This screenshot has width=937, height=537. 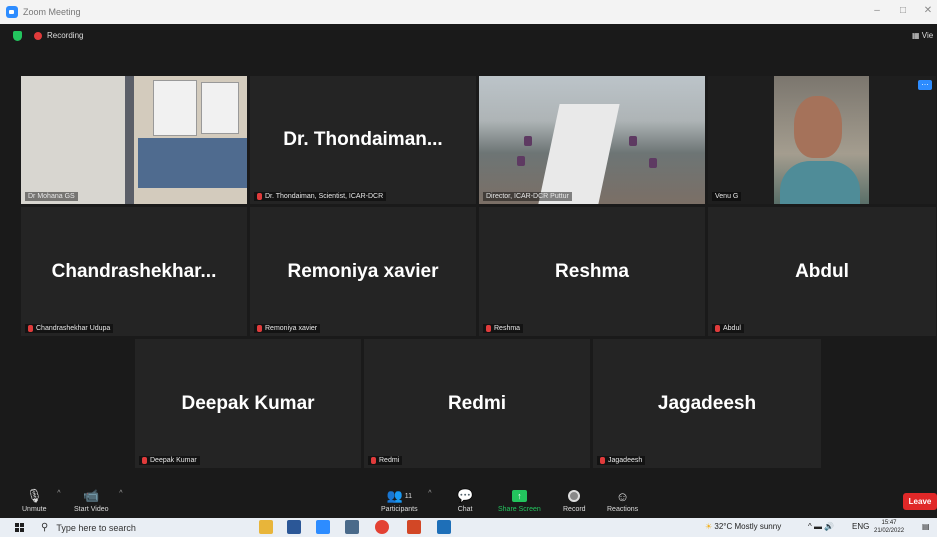 I want to click on recording-indicator-icon, so click(x=38, y=36).